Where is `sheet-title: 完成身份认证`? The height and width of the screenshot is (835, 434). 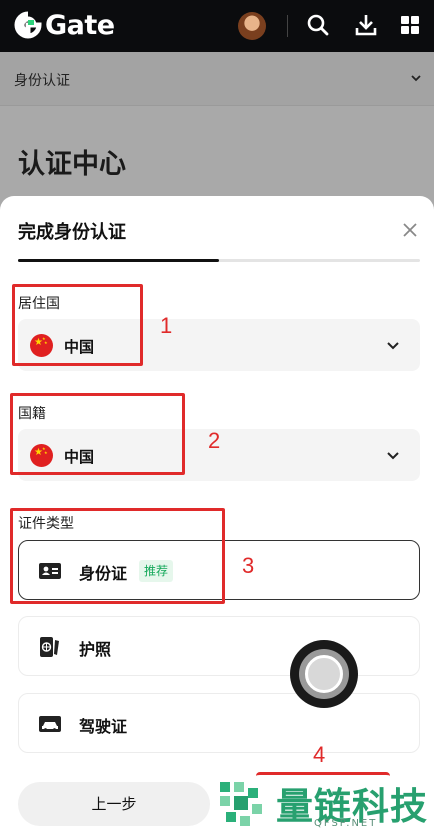 sheet-title: 完成身份认证 is located at coordinates (72, 232).